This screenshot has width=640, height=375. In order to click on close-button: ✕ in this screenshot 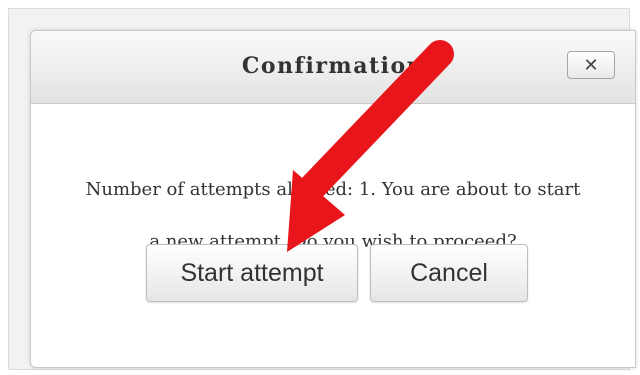, I will do `click(591, 65)`.